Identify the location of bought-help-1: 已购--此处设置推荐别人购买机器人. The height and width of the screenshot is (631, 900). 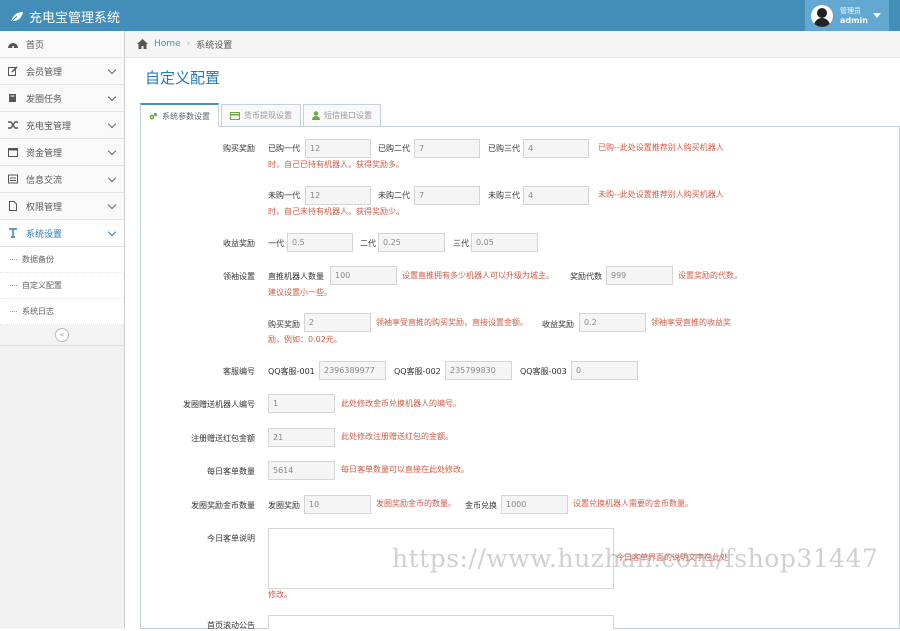
(661, 147).